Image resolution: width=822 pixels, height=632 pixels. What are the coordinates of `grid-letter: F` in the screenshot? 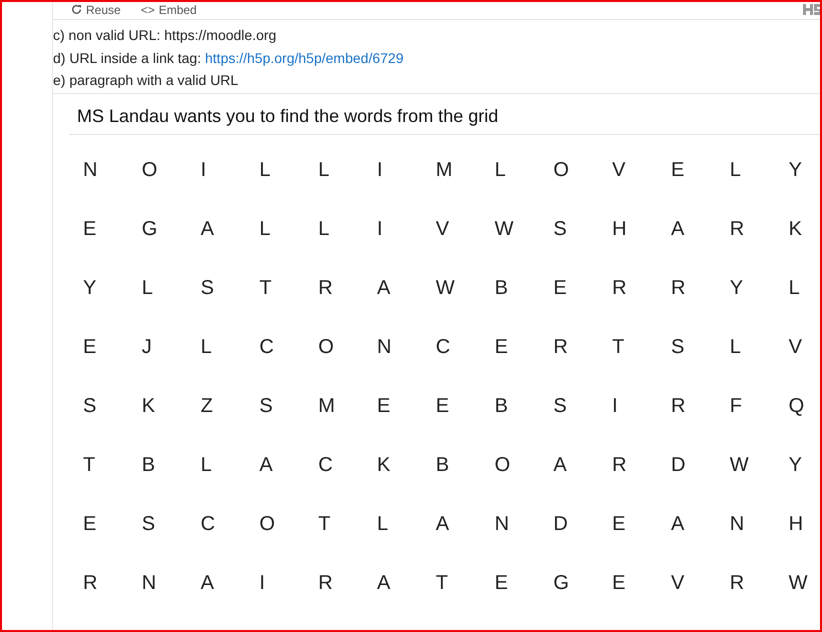 It's located at (736, 406).